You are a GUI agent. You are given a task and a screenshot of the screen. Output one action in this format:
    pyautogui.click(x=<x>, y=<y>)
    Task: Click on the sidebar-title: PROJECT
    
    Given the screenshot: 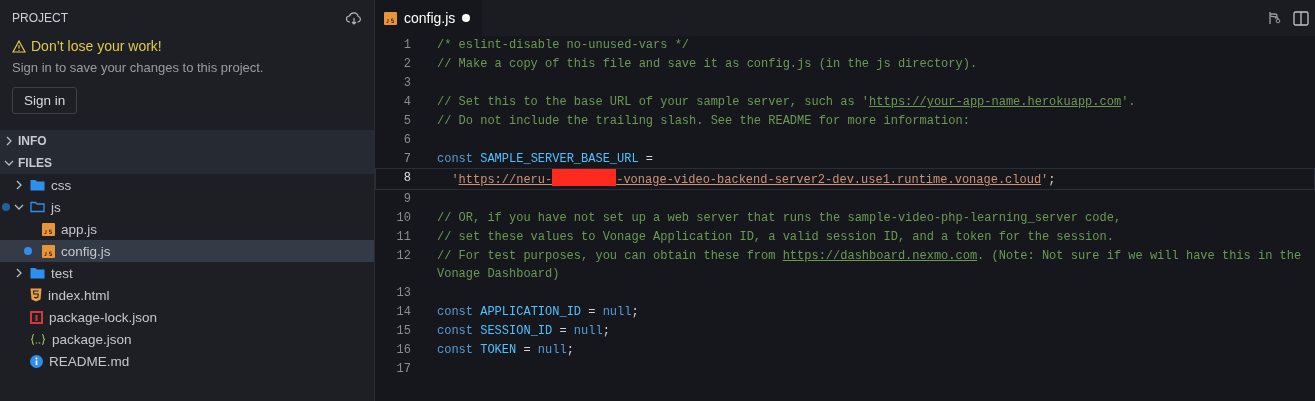 What is the action you would take?
    pyautogui.click(x=40, y=18)
    